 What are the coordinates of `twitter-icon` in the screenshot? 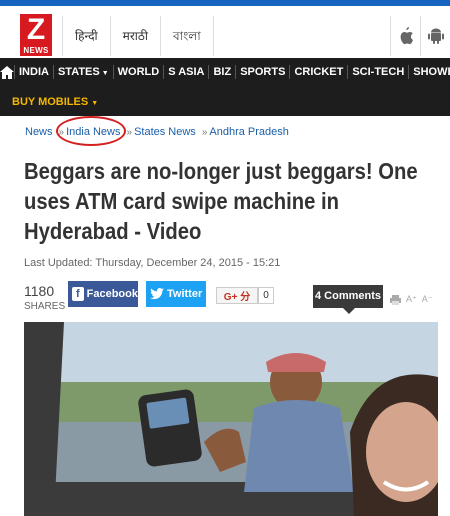 It's located at (157, 294).